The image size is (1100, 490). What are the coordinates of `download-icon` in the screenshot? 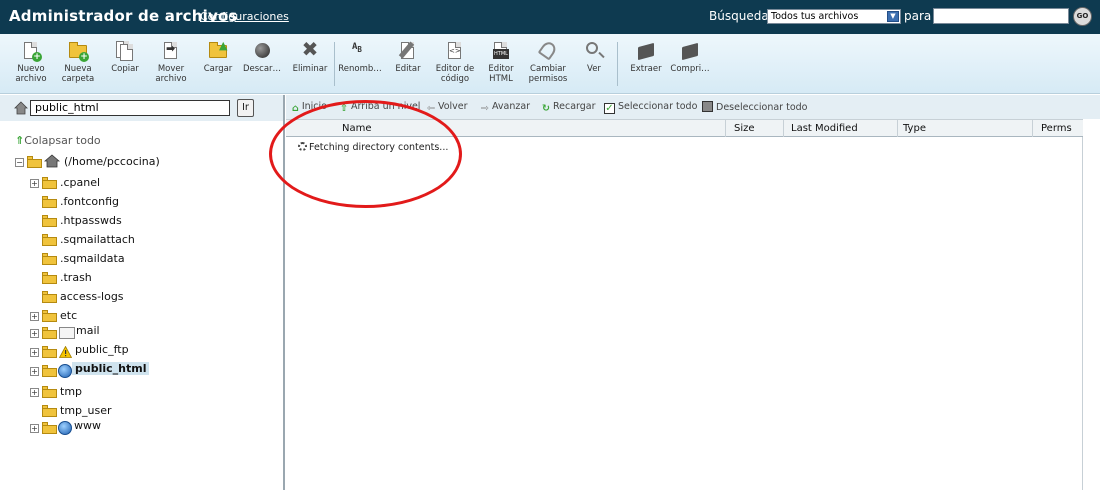 It's located at (262, 51).